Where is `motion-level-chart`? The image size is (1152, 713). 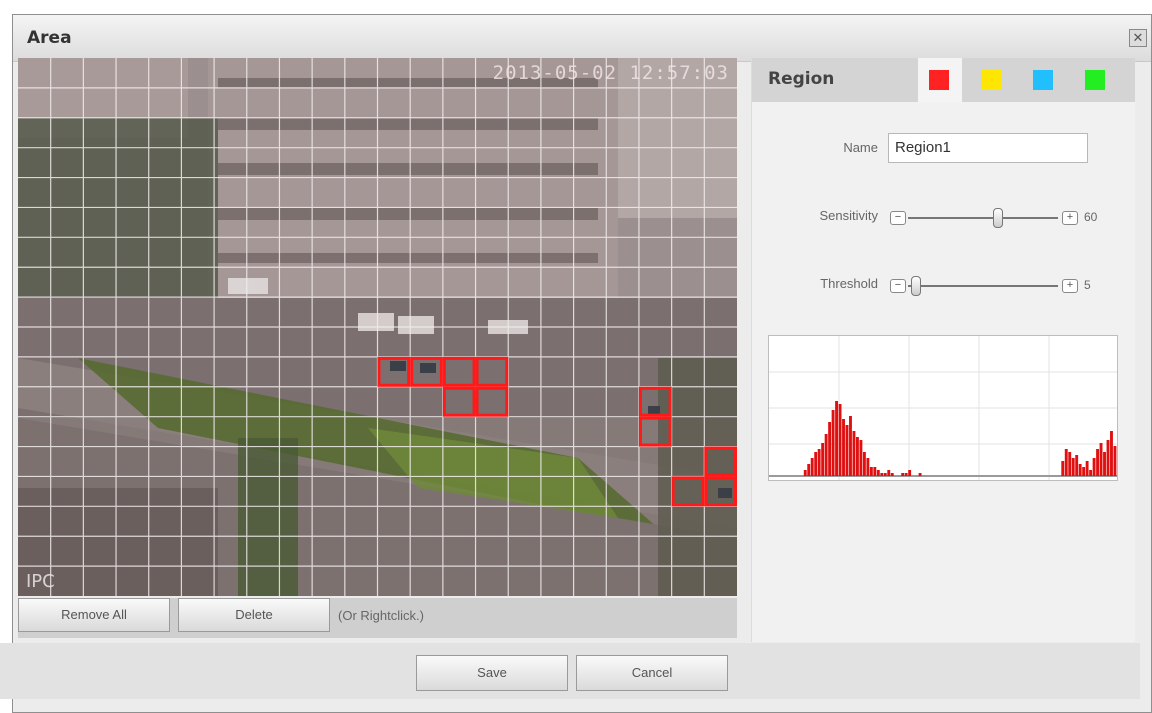 motion-level-chart is located at coordinates (943, 408).